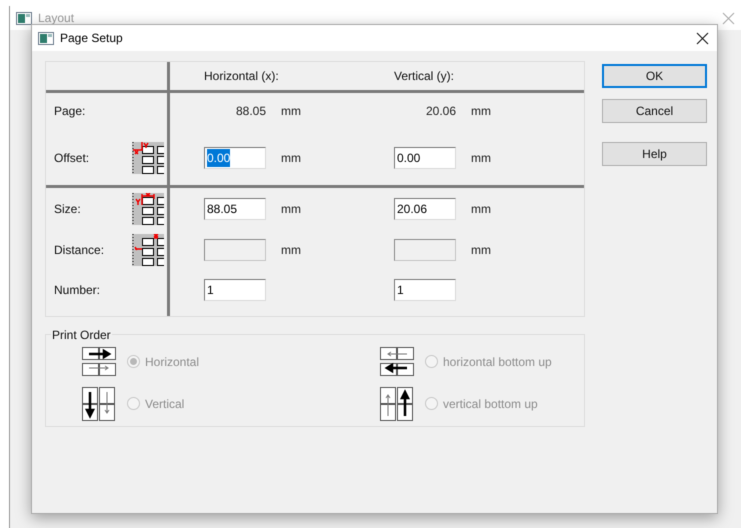  Describe the element at coordinates (80, 250) in the screenshot. I see `field-label: Distance:` at that location.